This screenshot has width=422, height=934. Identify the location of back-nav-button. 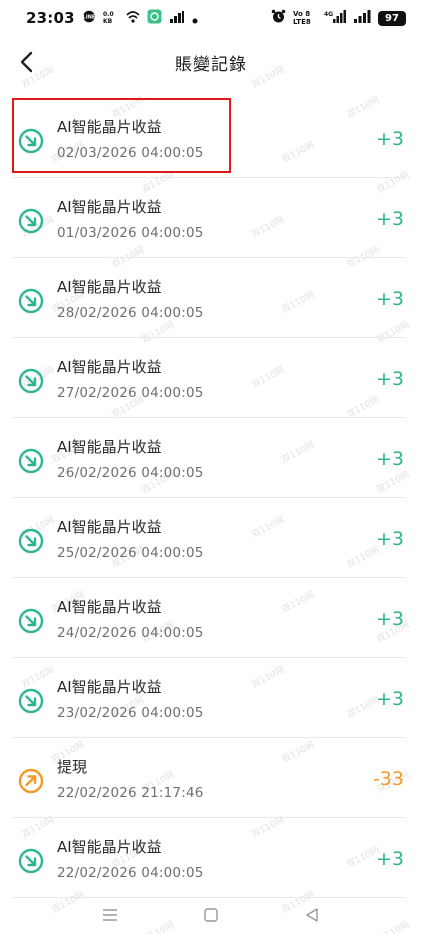
(312, 915).